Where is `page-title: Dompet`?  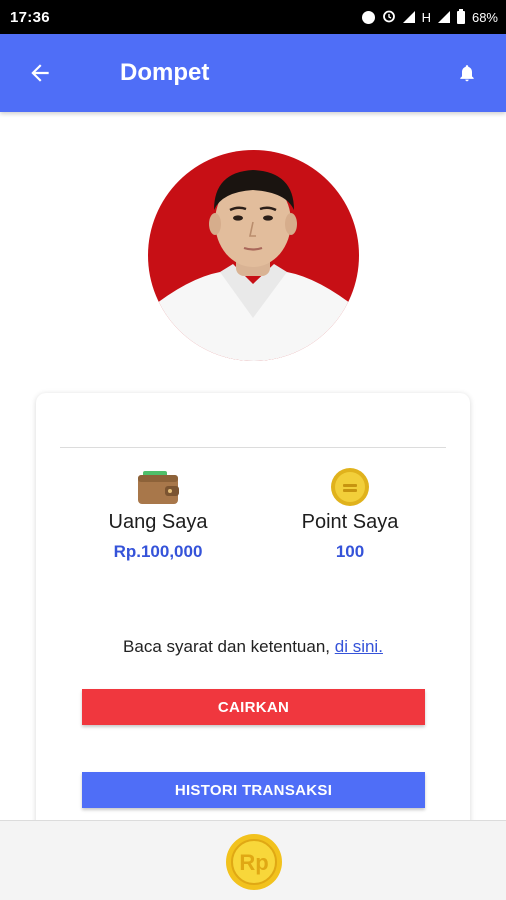 page-title: Dompet is located at coordinates (165, 72).